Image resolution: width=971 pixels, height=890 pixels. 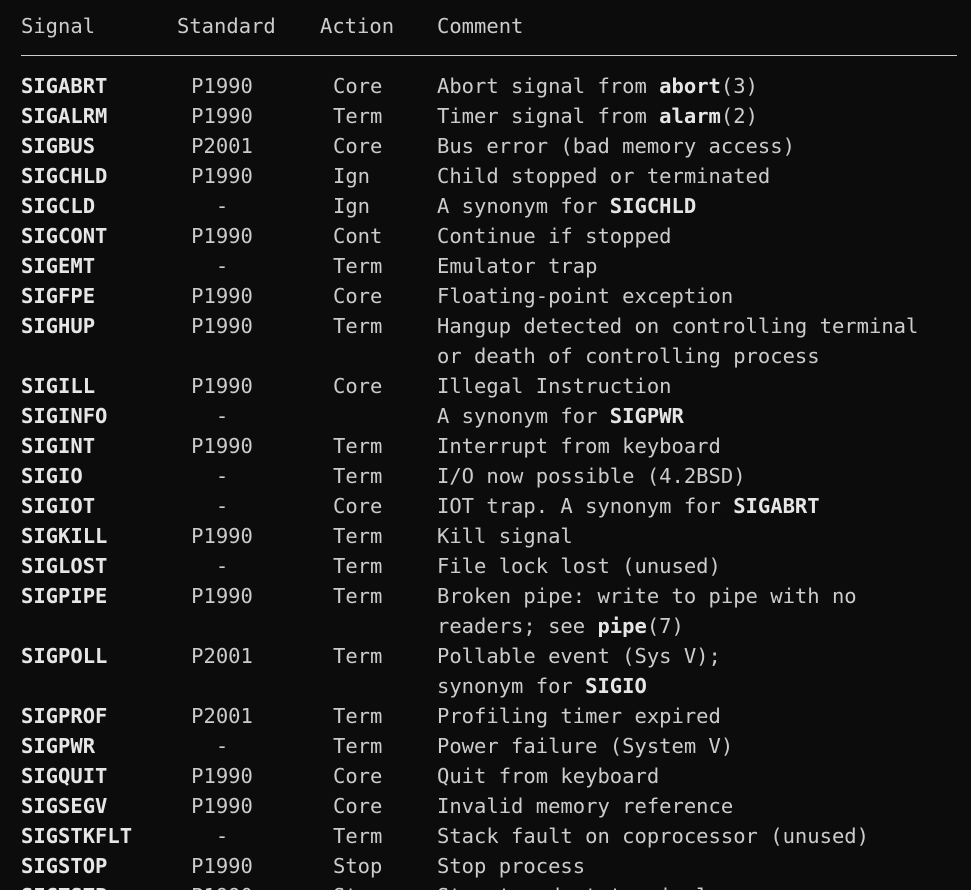 I want to click on signal-comment: I/O now possible (4.2BSD), so click(x=699, y=476).